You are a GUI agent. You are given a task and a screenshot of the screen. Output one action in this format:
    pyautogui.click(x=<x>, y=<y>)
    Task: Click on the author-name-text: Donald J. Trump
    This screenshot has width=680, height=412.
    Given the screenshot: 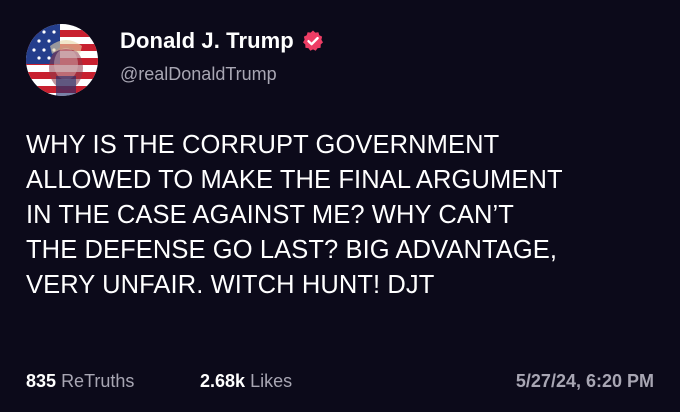 What is the action you would take?
    pyautogui.click(x=207, y=41)
    